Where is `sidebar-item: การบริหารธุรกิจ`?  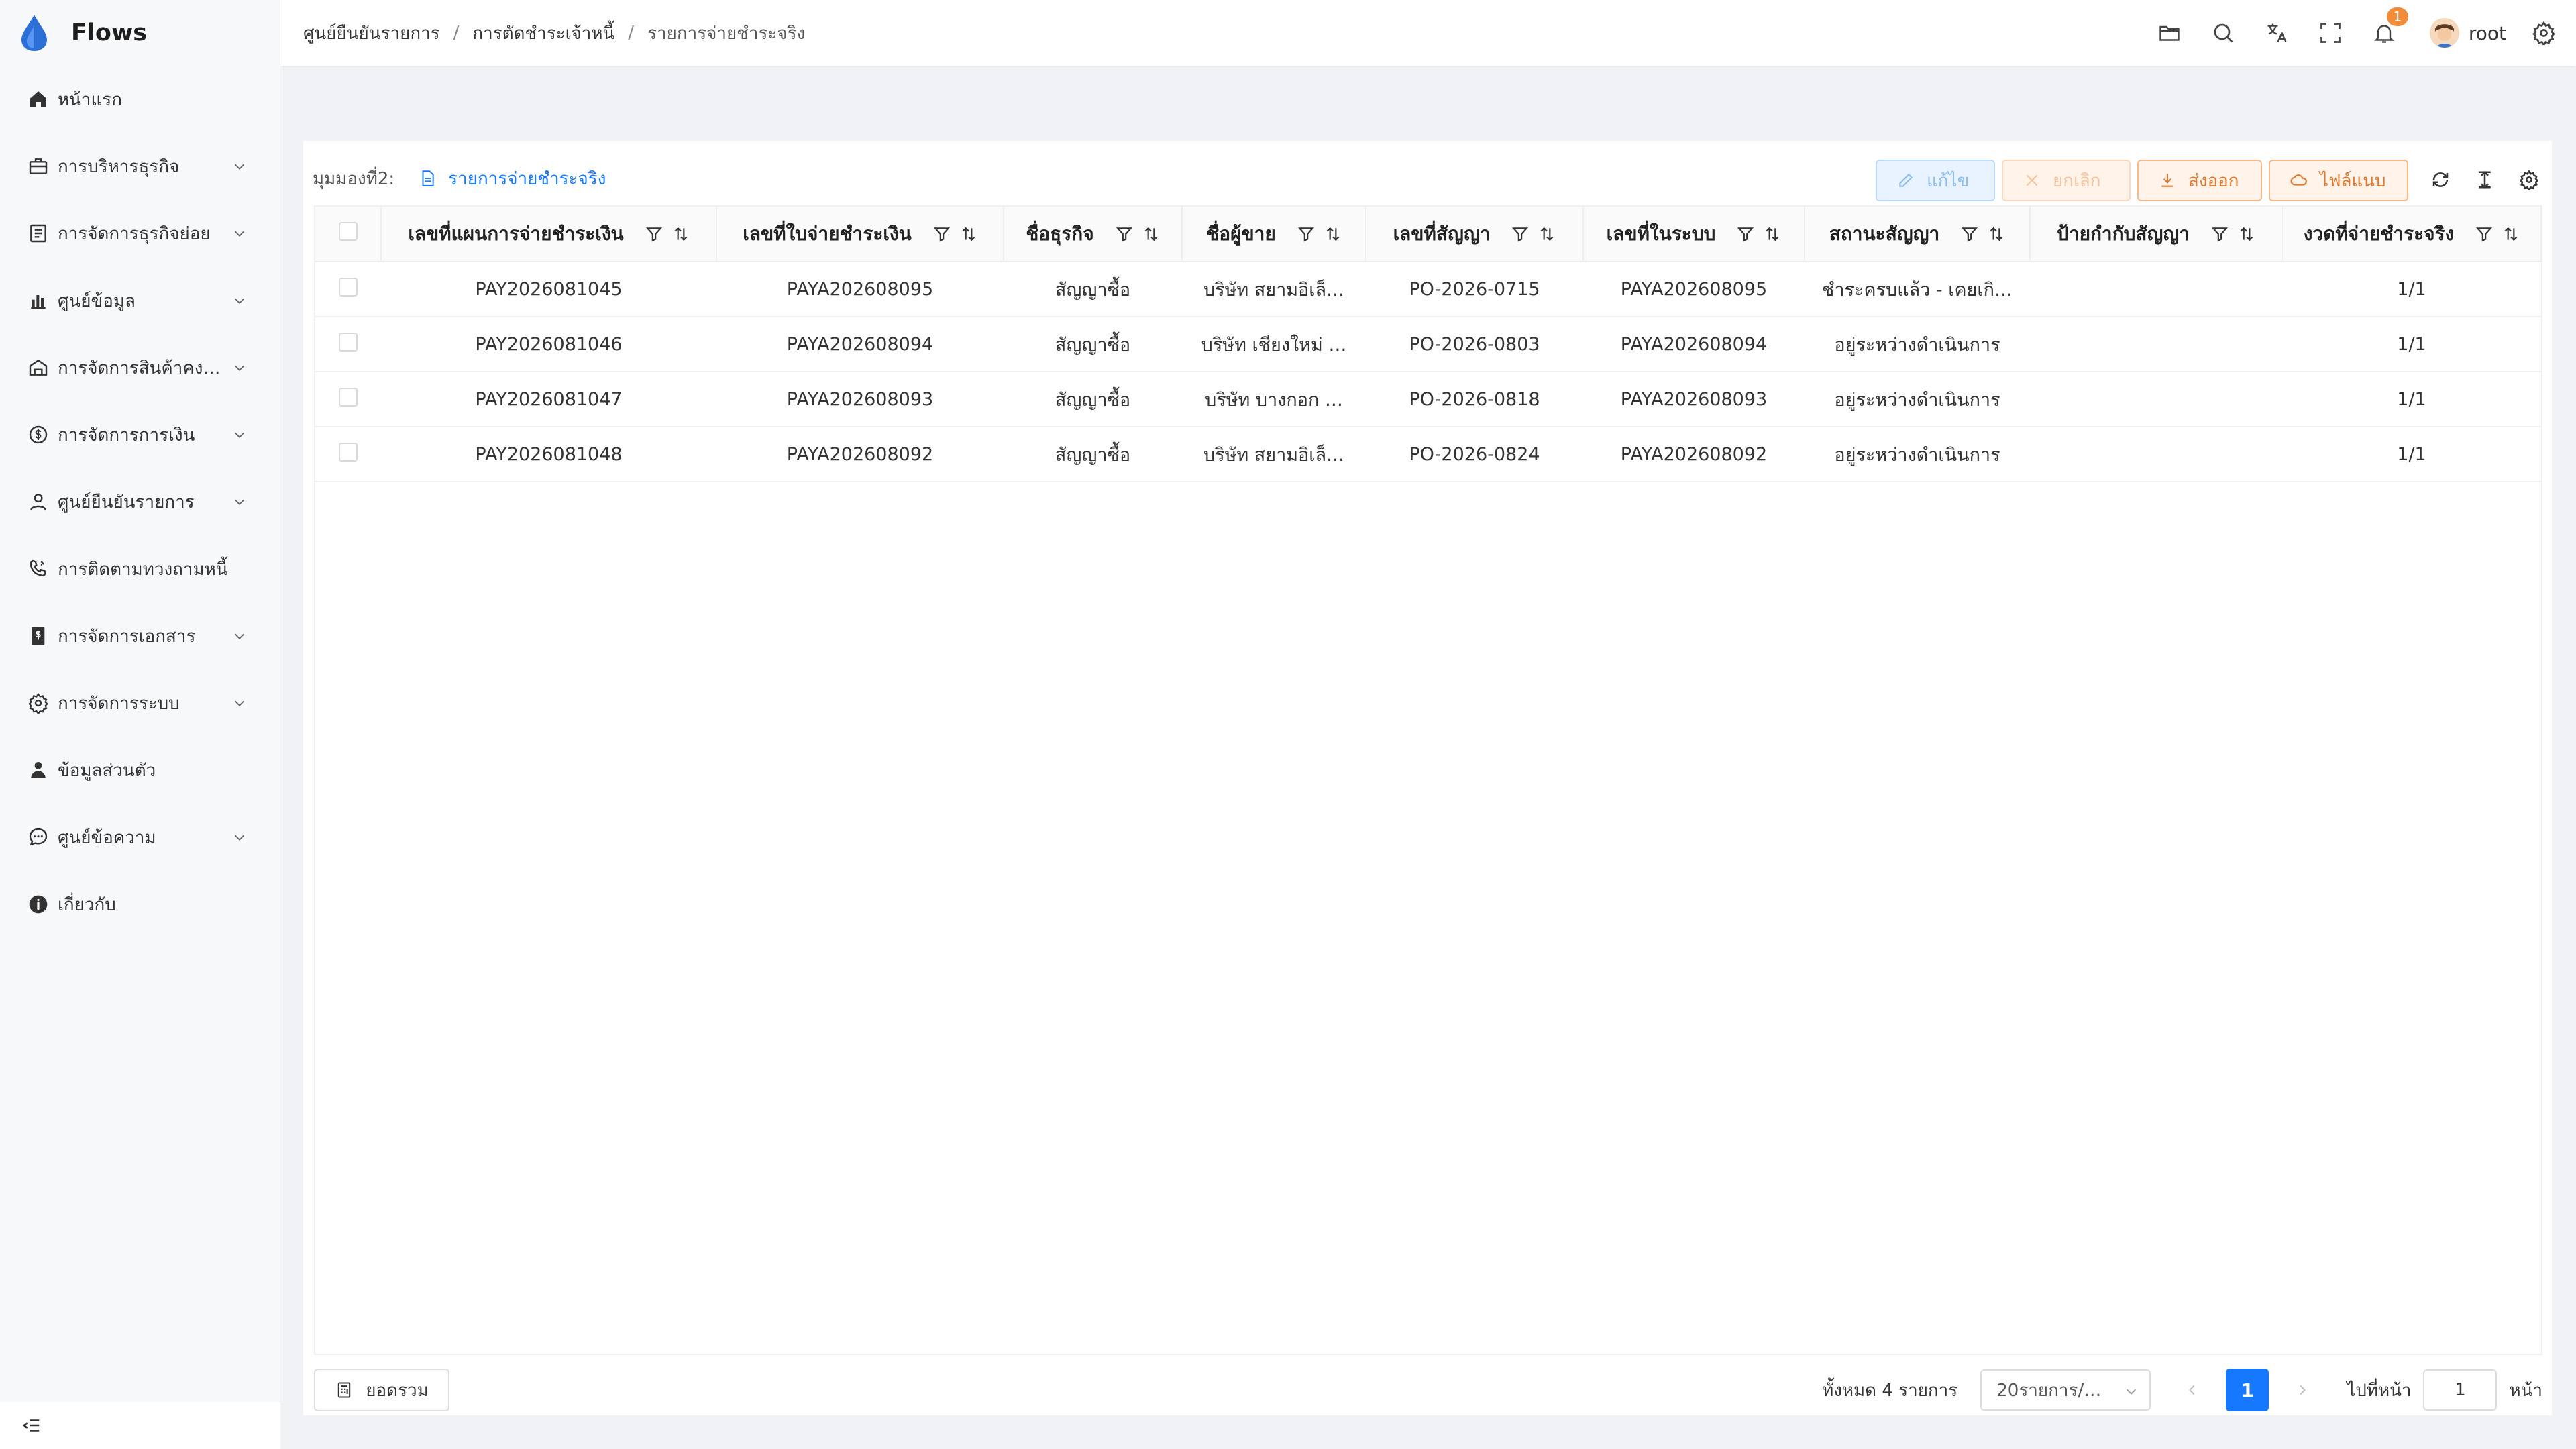
sidebar-item: การบริหารธุรกิจ is located at coordinates (140, 166).